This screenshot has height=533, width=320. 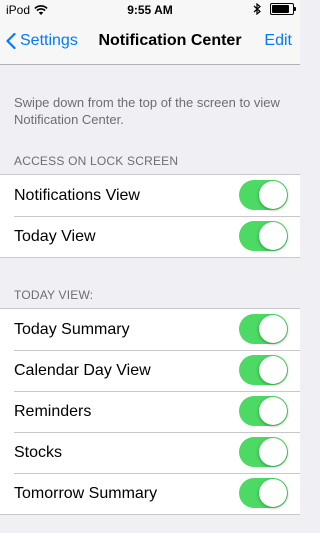 I want to click on status-bar: iPod 9:55 AM, so click(x=150, y=10).